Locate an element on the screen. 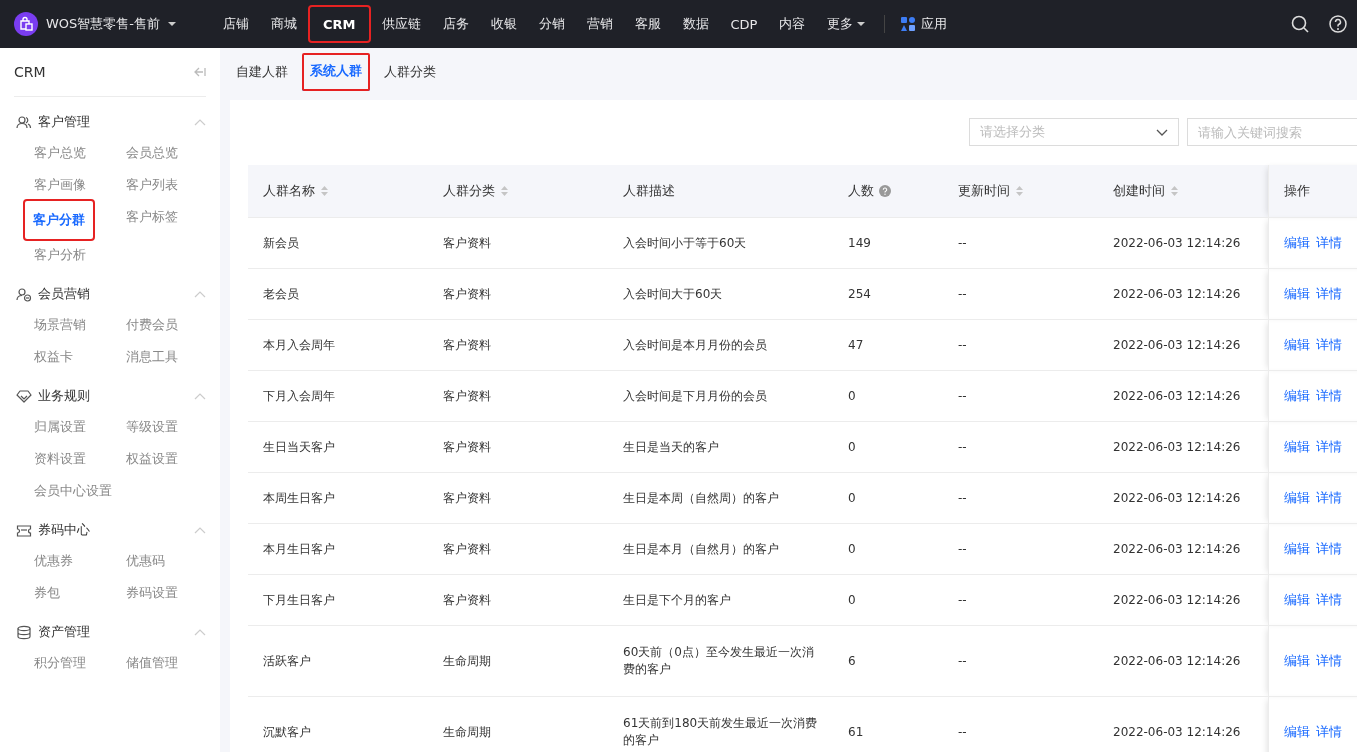 Image resolution: width=1357 pixels, height=752 pixels. sidebar-group-title: 客户管理 is located at coordinates (113, 122).